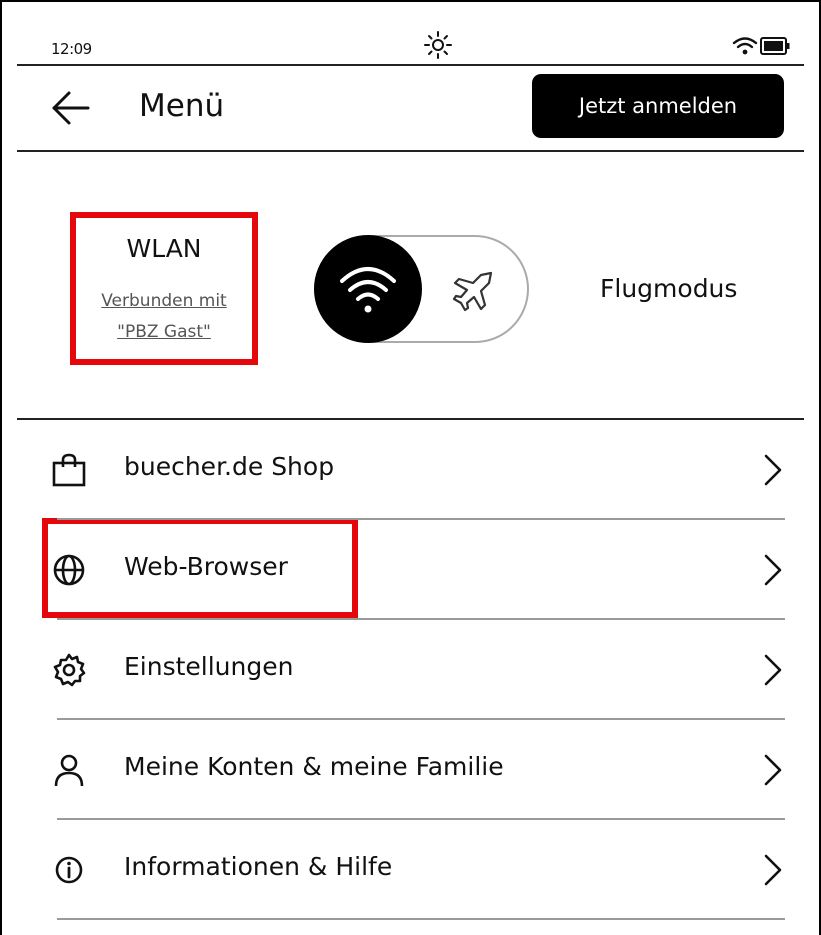  What do you see at coordinates (258, 866) in the screenshot?
I see `menu-item-label: Informationen & Hilfe` at bounding box center [258, 866].